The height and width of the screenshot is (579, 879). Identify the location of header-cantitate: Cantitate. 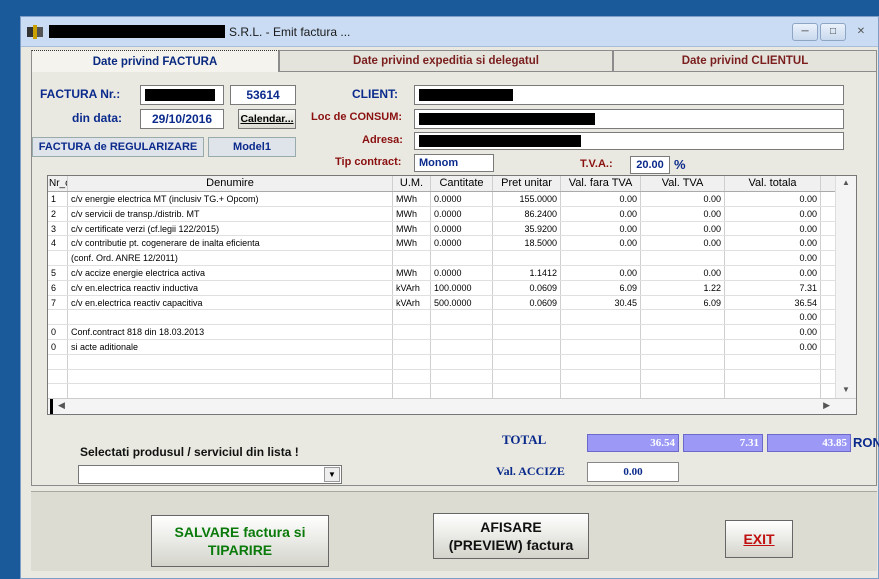
(462, 183).